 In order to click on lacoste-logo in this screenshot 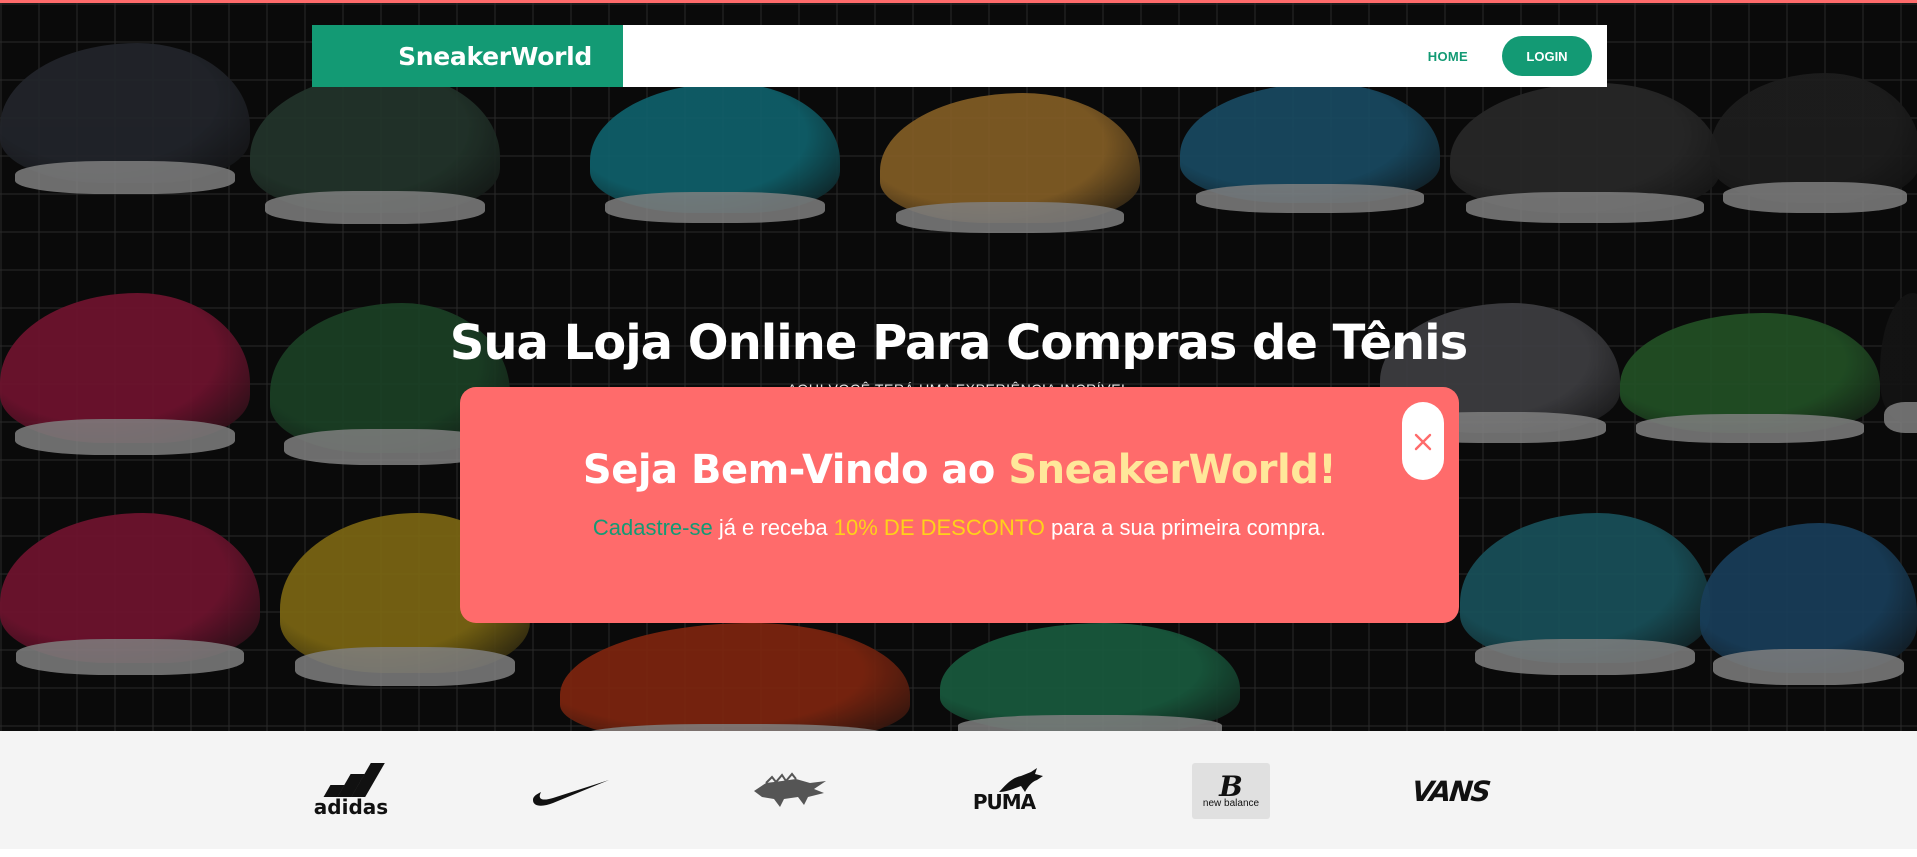, I will do `click(790, 791)`.